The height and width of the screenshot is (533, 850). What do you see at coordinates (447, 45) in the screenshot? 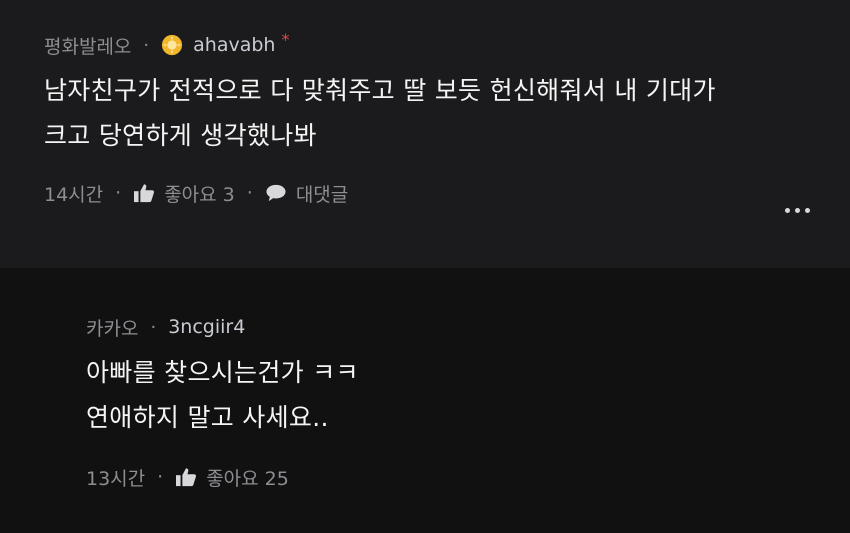
I see `comment-meta: 평화발레오 · ahavabh *` at bounding box center [447, 45].